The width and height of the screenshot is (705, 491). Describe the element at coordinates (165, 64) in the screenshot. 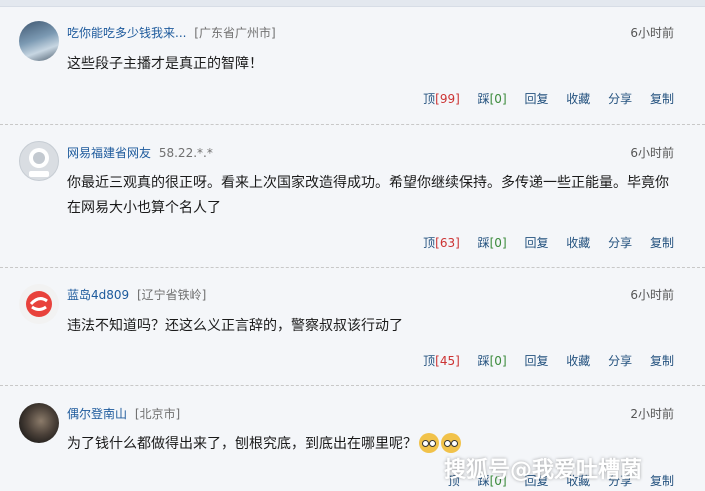

I see `comment-text: 这些段子主播才是真正的智障！` at that location.